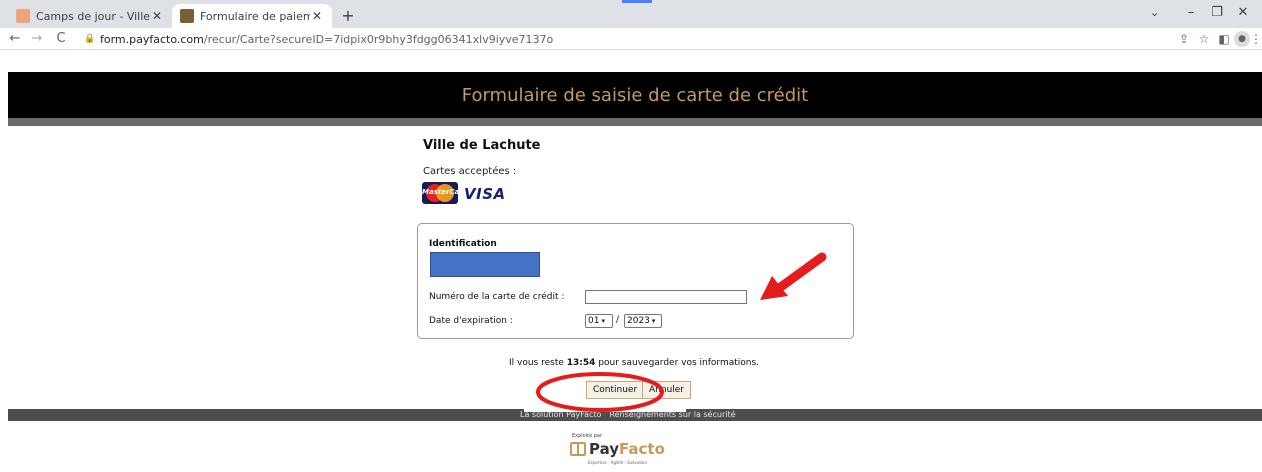 The width and height of the screenshot is (1262, 472). Describe the element at coordinates (37, 39) in the screenshot. I see `forward-icon: →` at that location.